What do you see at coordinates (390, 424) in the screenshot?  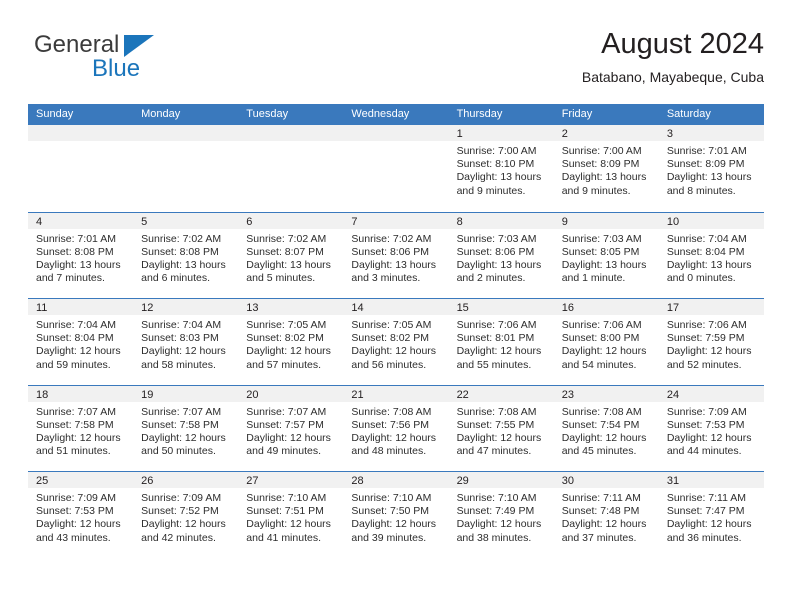 I see `sunset-text: Sunset: 7:56 PM` at bounding box center [390, 424].